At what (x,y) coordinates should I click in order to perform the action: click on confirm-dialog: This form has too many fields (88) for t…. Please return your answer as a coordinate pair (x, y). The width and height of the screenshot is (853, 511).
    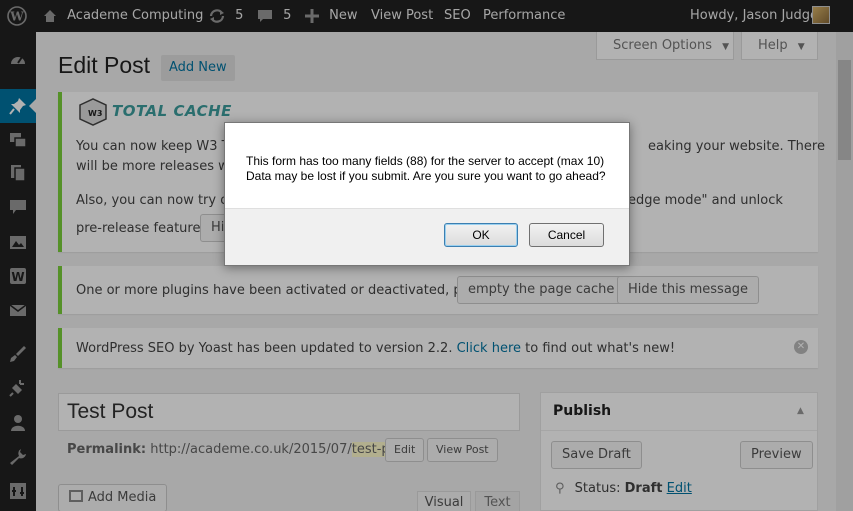
    Looking at the image, I should click on (427, 194).